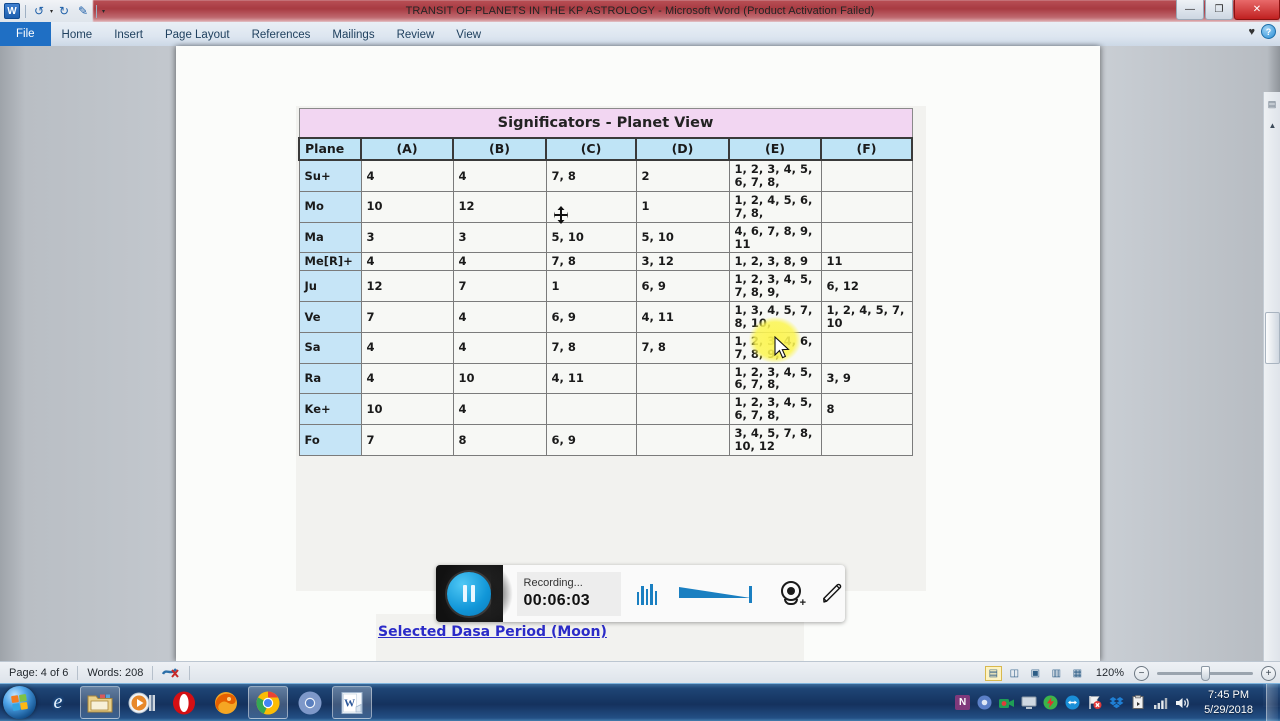  I want to click on pause-button, so click(469, 593).